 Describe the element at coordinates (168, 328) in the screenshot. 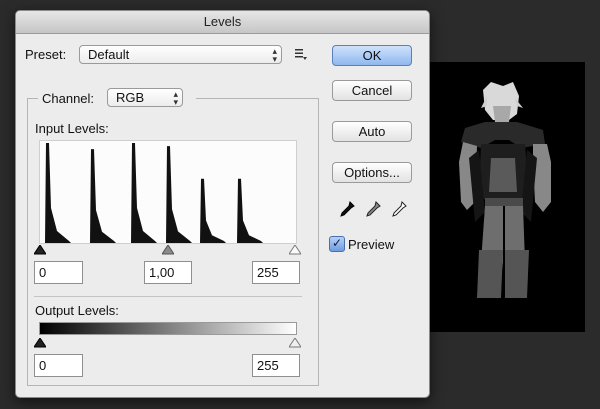

I see `output-gradient-bar` at that location.